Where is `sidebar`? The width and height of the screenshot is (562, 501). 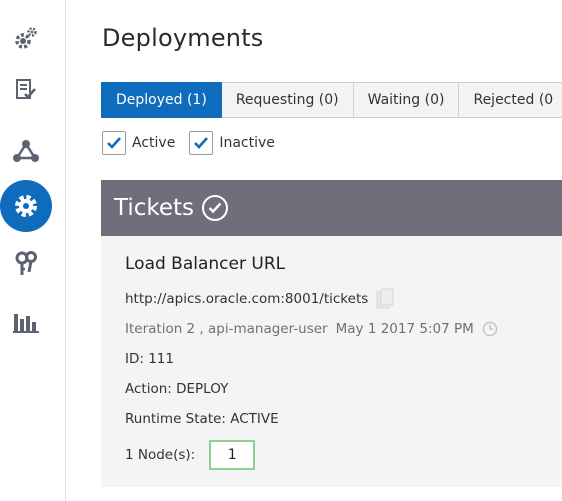 sidebar is located at coordinates (33, 250).